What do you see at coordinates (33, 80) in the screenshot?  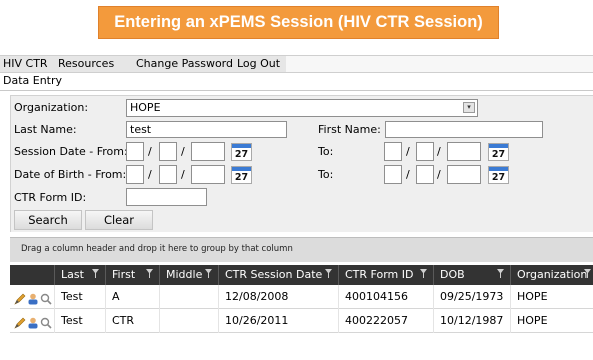 I see `breadcrumb: Data Entry` at bounding box center [33, 80].